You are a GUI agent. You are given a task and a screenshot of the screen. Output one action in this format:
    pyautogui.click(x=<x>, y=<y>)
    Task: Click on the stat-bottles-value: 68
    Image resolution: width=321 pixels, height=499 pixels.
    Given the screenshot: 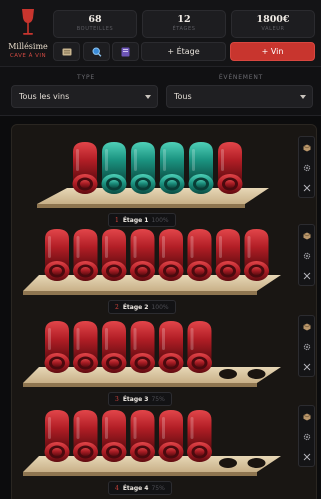 What is the action you would take?
    pyautogui.click(x=95, y=19)
    